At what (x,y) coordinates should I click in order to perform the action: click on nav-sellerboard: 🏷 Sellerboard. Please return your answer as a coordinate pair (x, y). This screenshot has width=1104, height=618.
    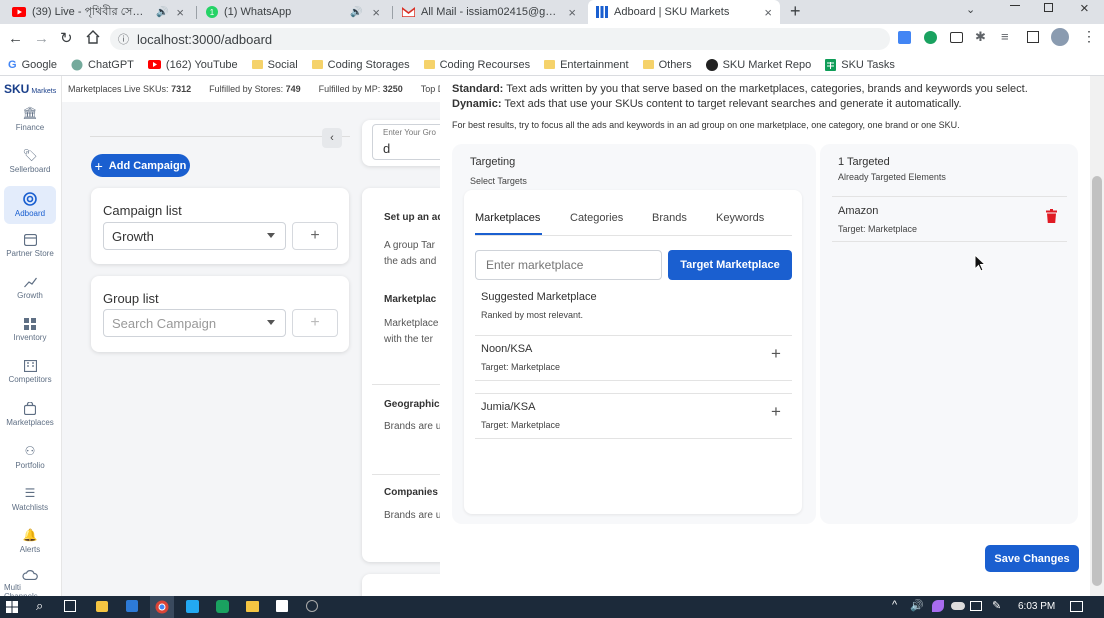
    Looking at the image, I should click on (30, 164).